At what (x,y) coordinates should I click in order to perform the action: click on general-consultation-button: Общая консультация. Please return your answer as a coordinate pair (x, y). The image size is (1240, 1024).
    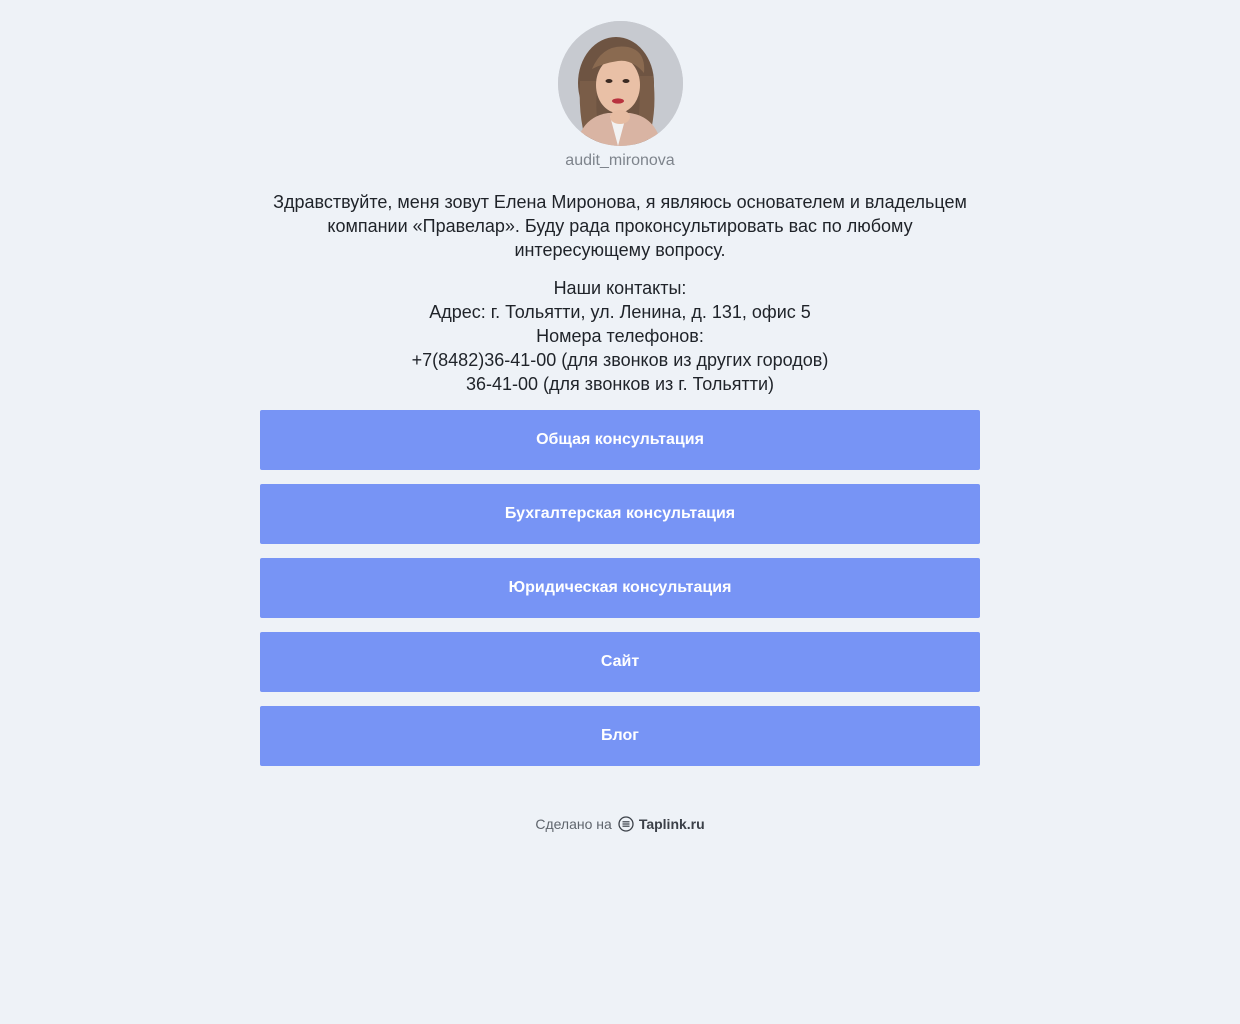
    Looking at the image, I should click on (620, 440).